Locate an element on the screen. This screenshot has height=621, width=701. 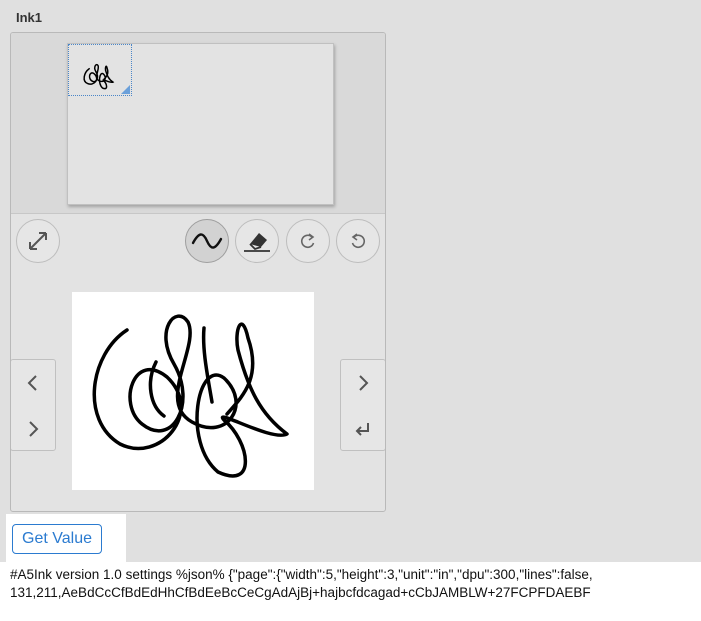
undo-button is located at coordinates (358, 241).